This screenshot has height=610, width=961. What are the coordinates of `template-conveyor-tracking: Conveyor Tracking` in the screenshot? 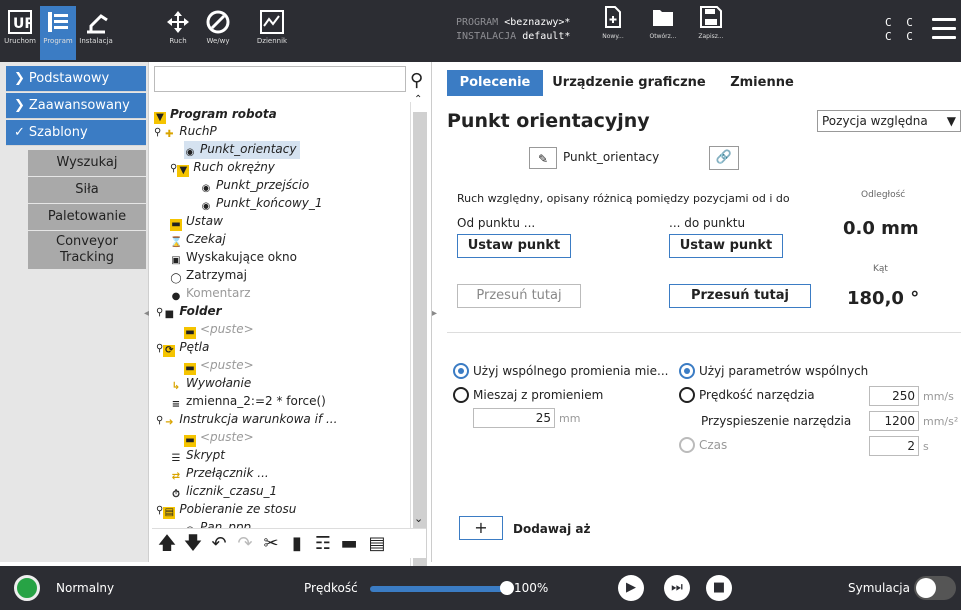 It's located at (87, 250).